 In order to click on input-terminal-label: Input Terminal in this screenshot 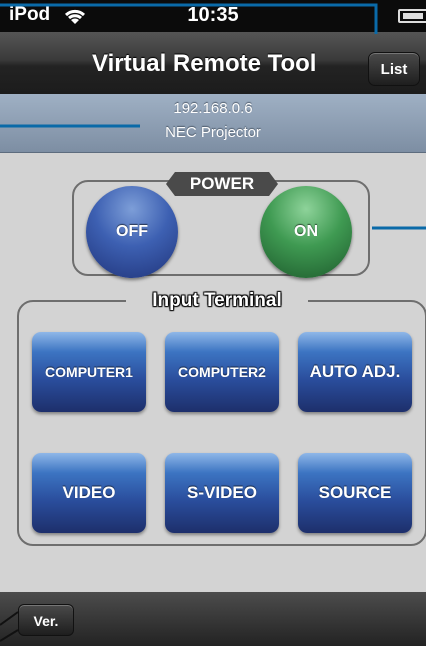, I will do `click(217, 301)`.